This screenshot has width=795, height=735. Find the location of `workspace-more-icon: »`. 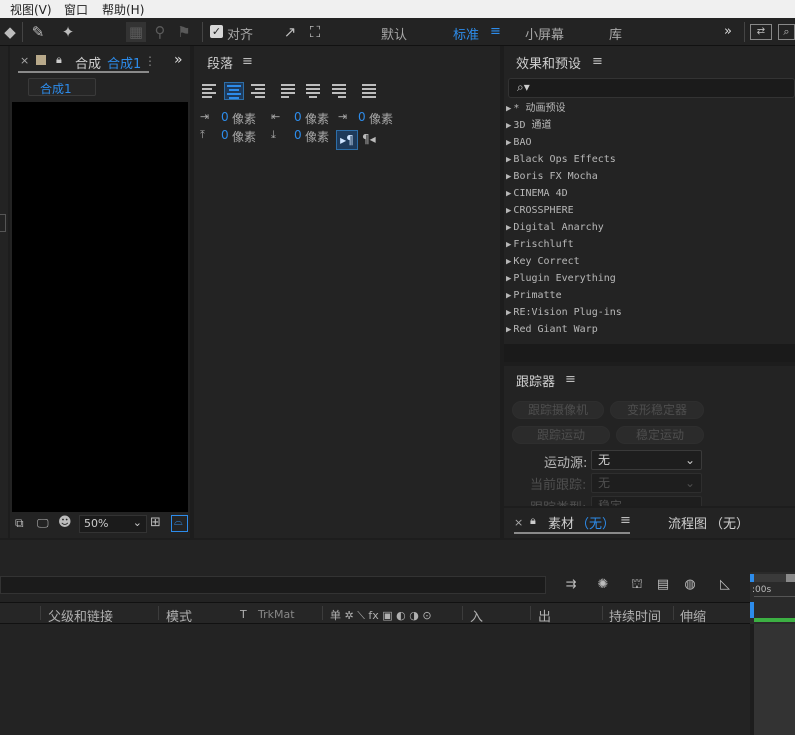

workspace-more-icon: » is located at coordinates (728, 31).